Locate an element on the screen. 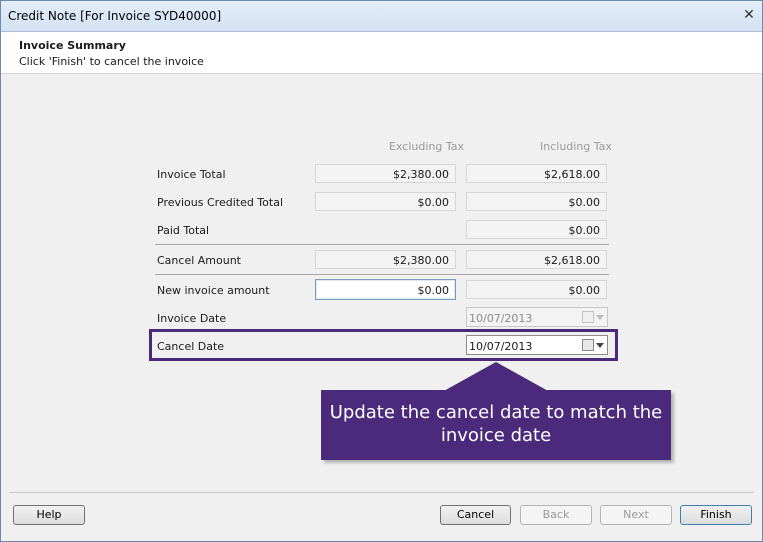 The image size is (763, 542). cancel-date-label: Cancel Date is located at coordinates (191, 346).